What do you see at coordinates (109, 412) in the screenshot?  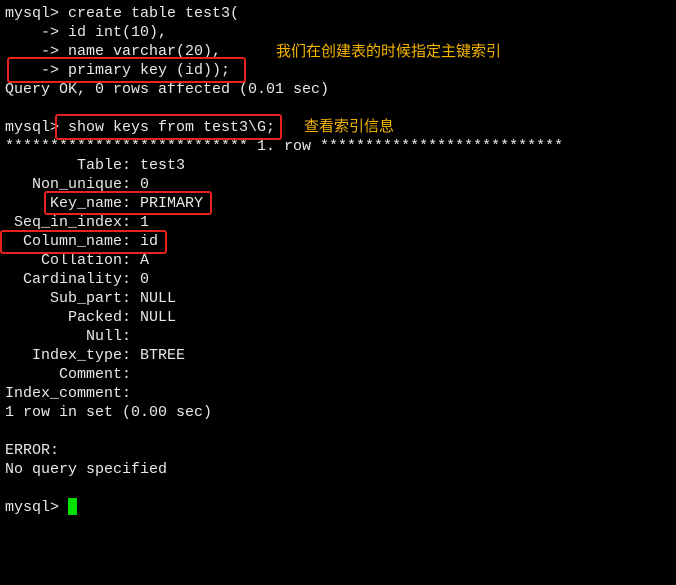 I see `terminal-line: 1 row in set (0.00 sec)` at bounding box center [109, 412].